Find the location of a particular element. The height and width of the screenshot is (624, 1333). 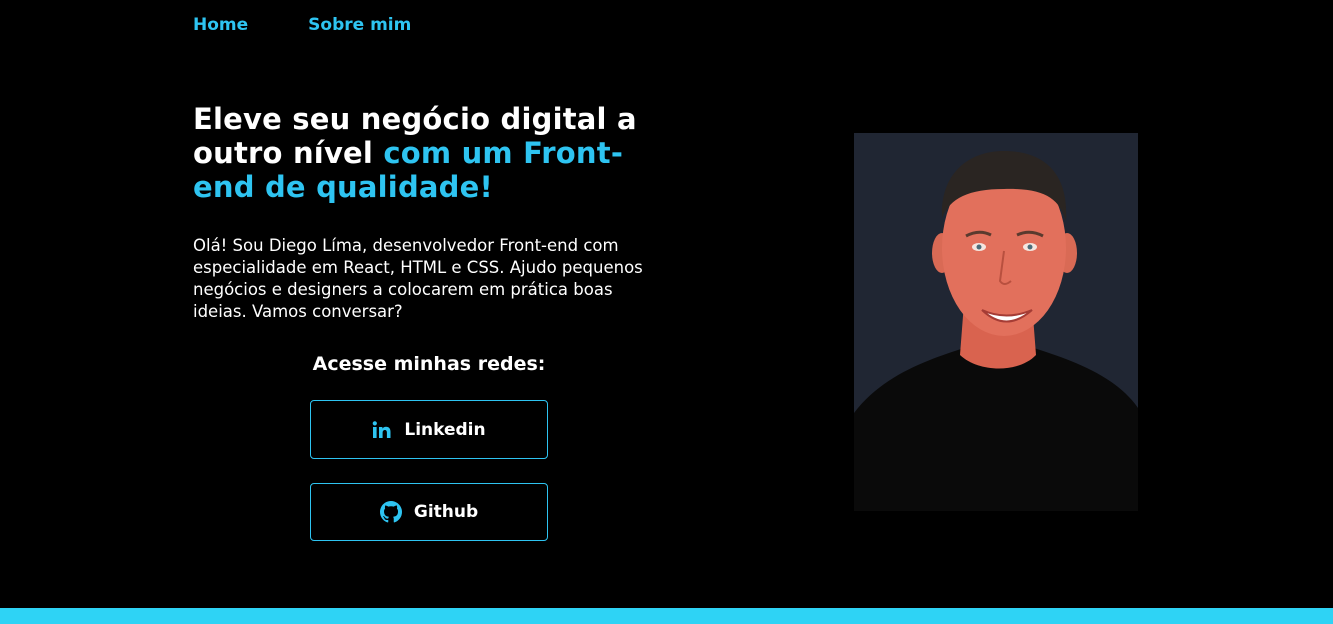

profile-photo is located at coordinates (996, 322).